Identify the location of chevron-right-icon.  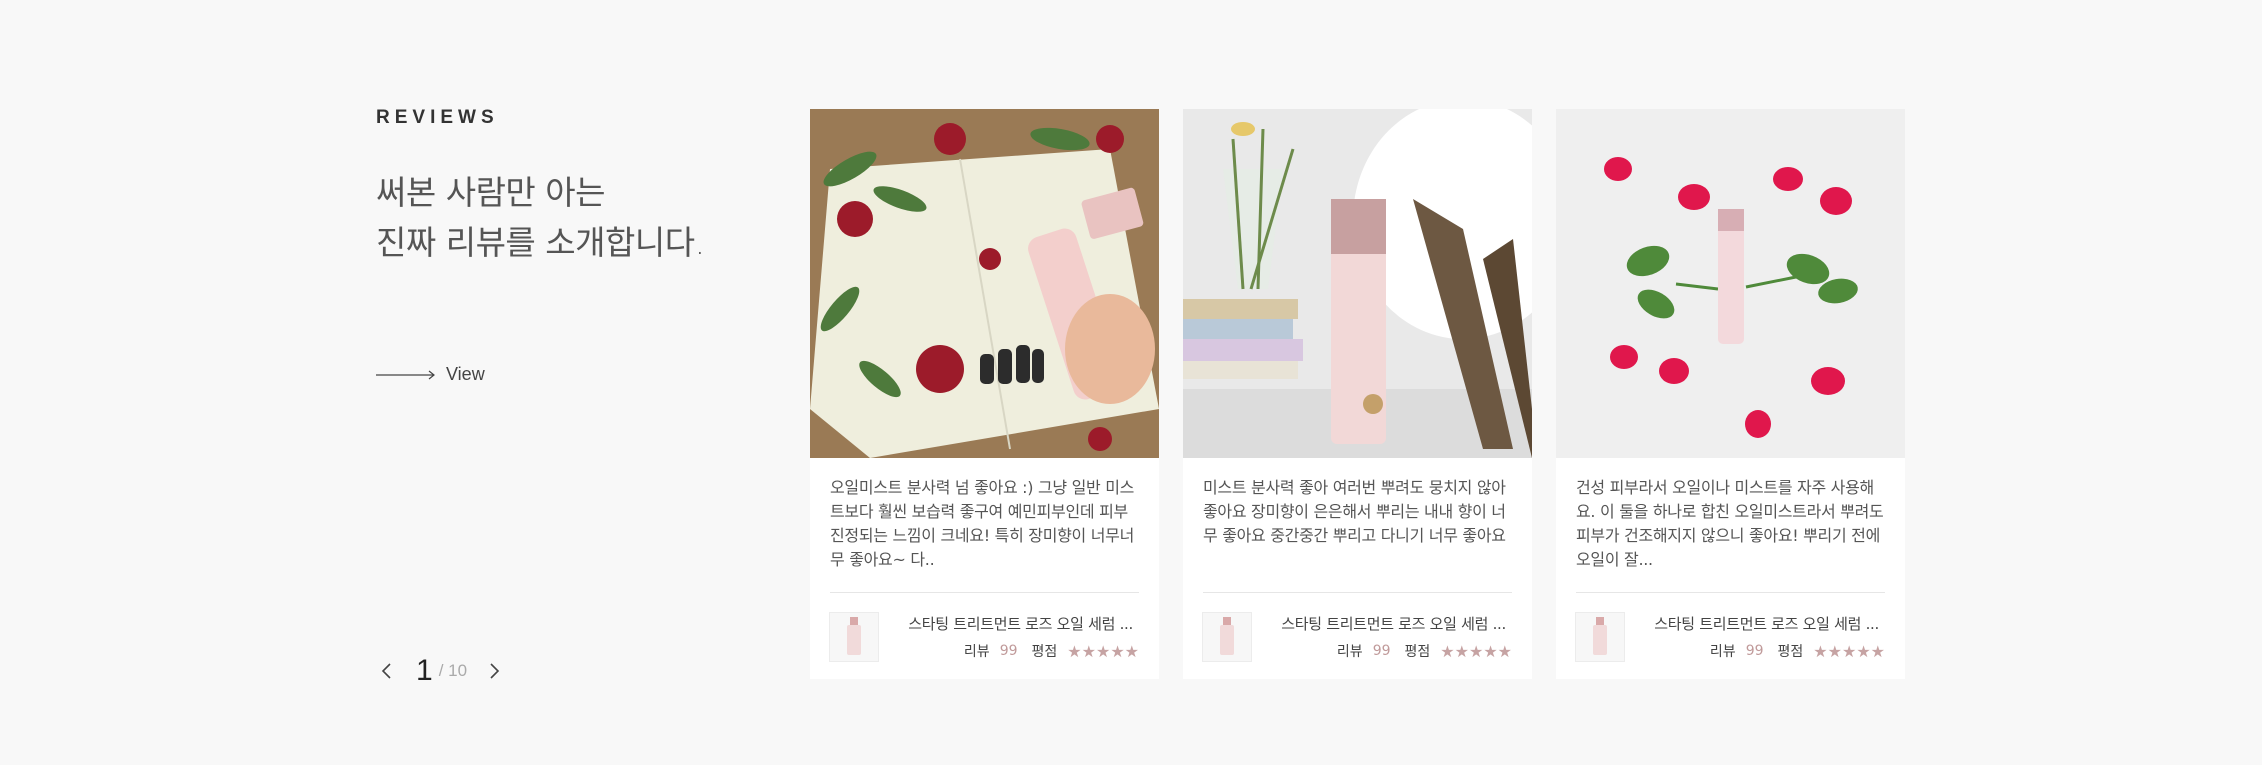
(494, 671).